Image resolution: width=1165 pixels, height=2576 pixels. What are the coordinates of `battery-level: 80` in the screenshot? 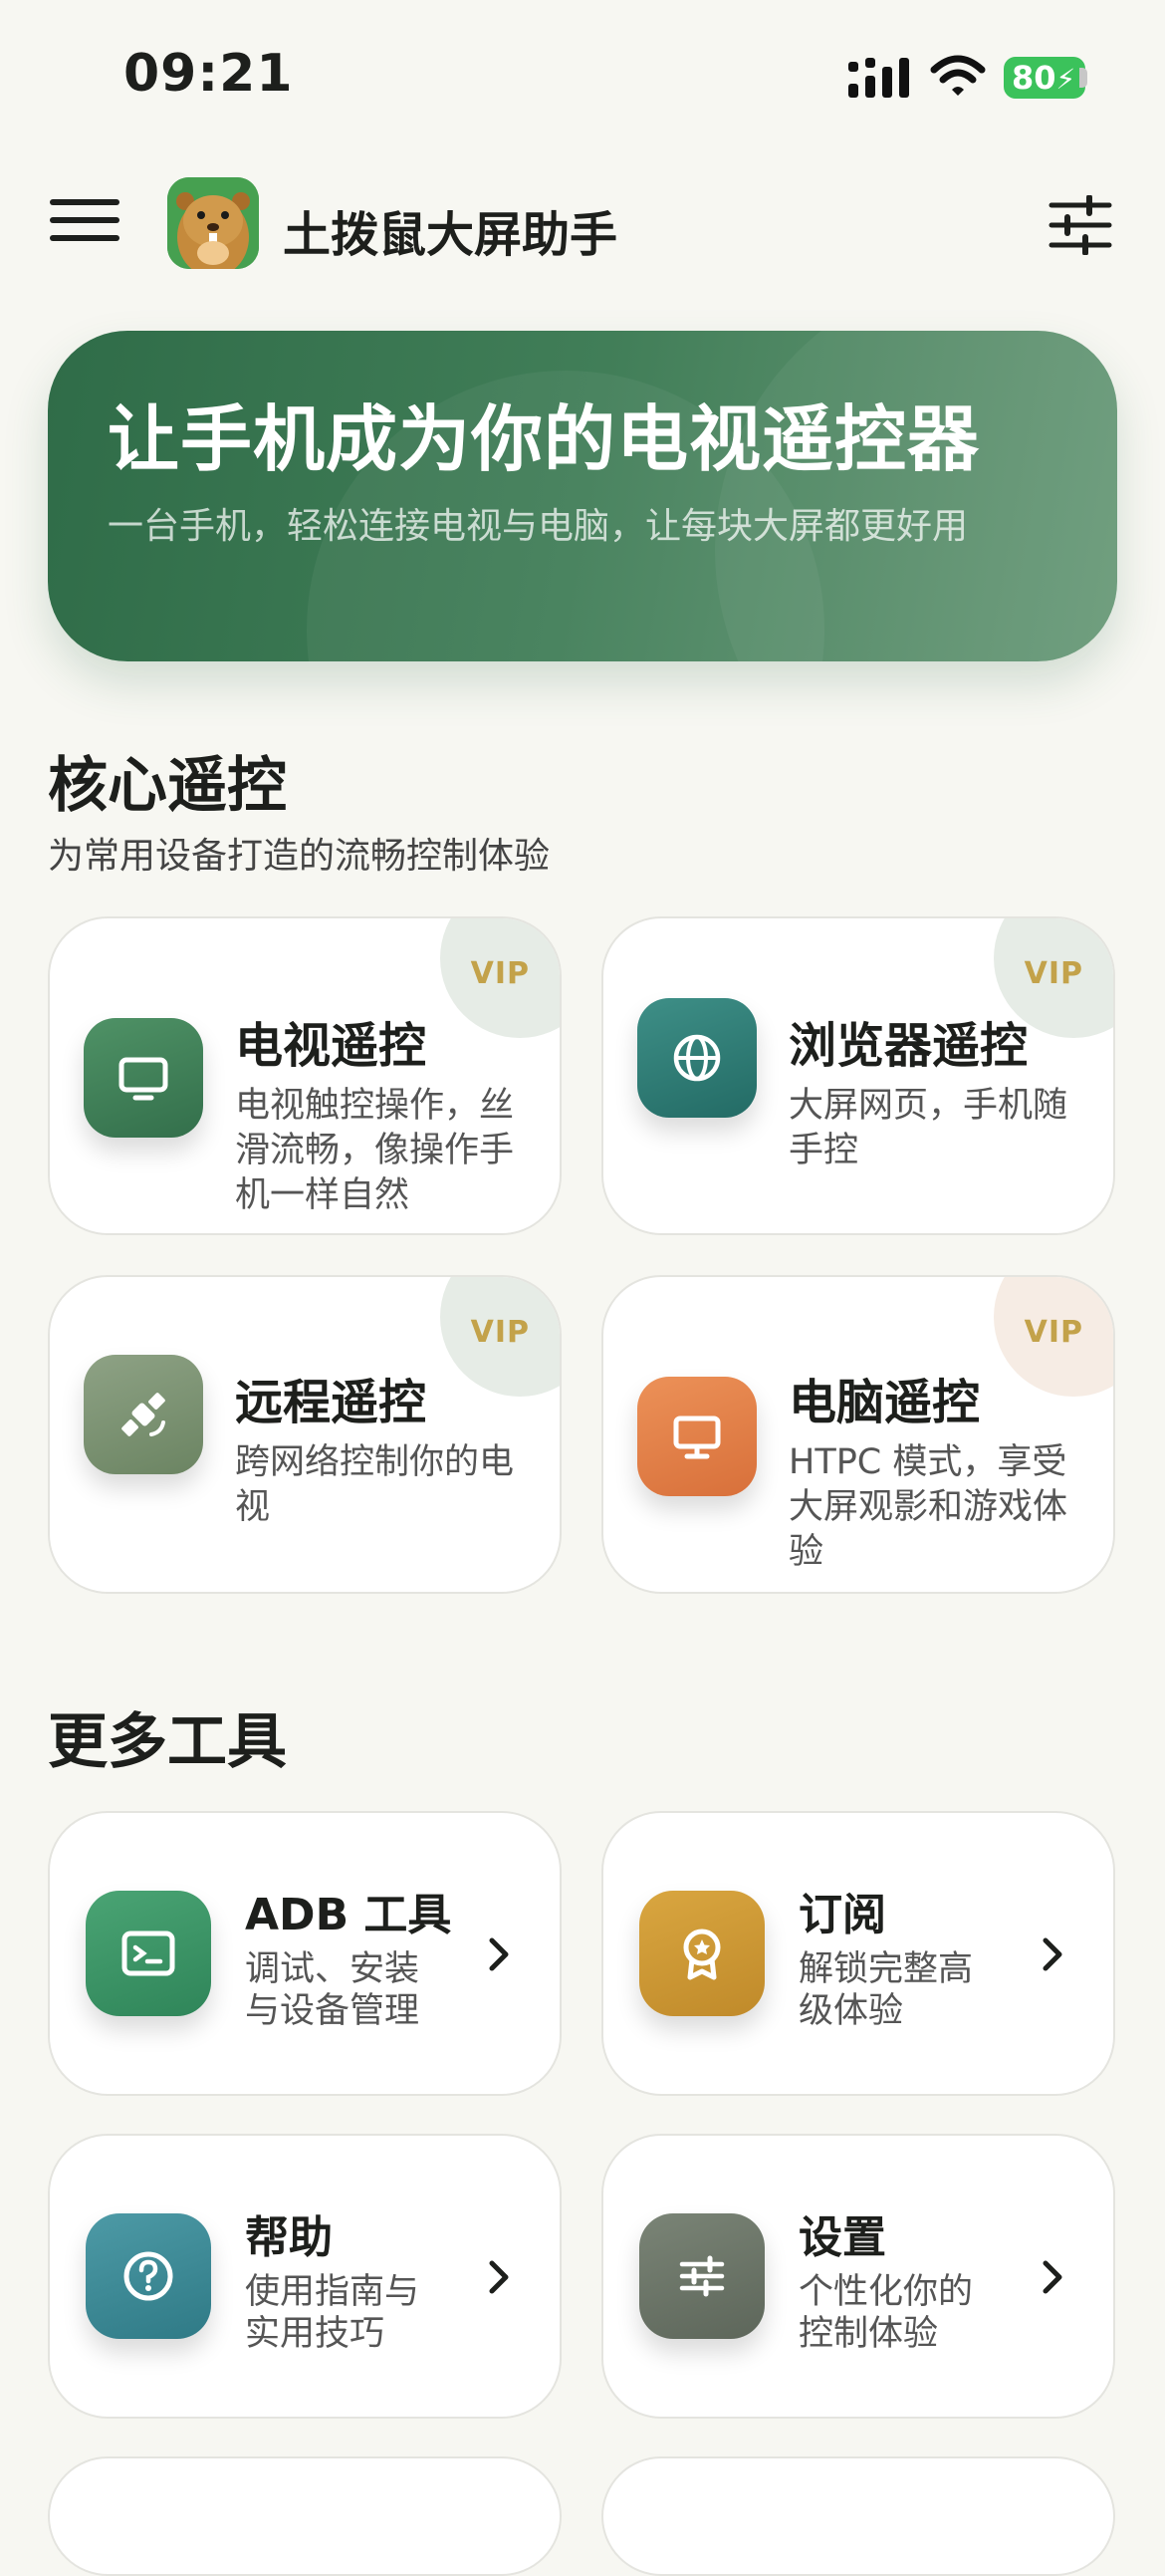 It's located at (1034, 78).